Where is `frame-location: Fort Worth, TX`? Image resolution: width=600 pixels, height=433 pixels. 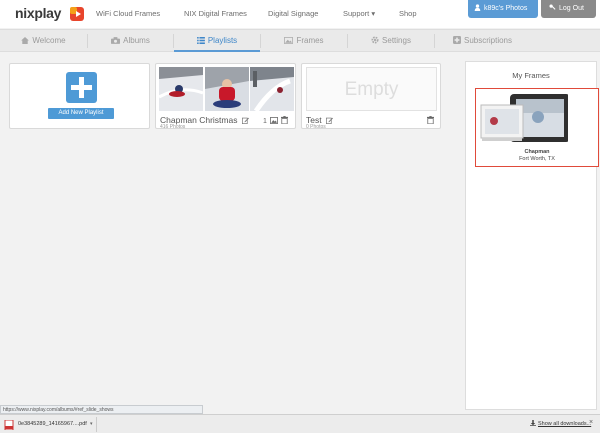 frame-location: Fort Worth, TX is located at coordinates (537, 159).